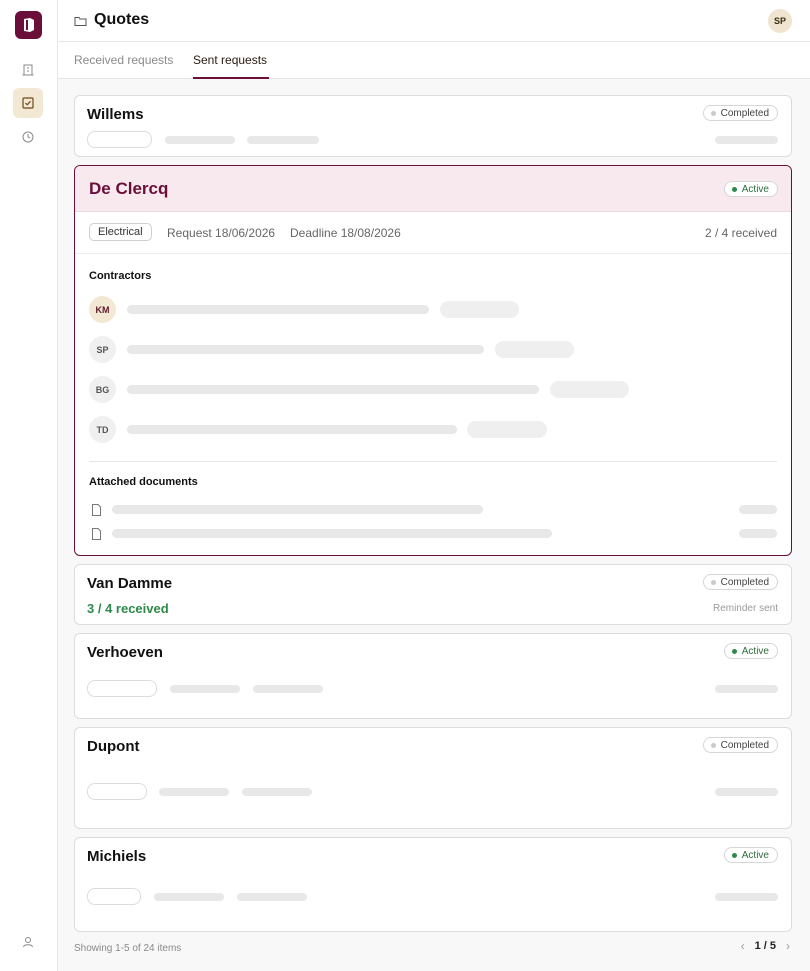  I want to click on chevron-right-icon: ›, so click(788, 946).